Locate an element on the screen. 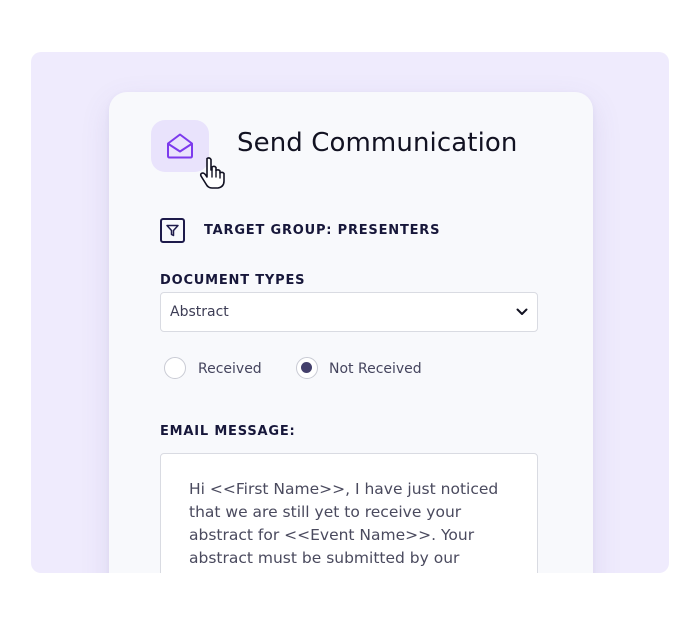  chevron-down-icon is located at coordinates (522, 311).